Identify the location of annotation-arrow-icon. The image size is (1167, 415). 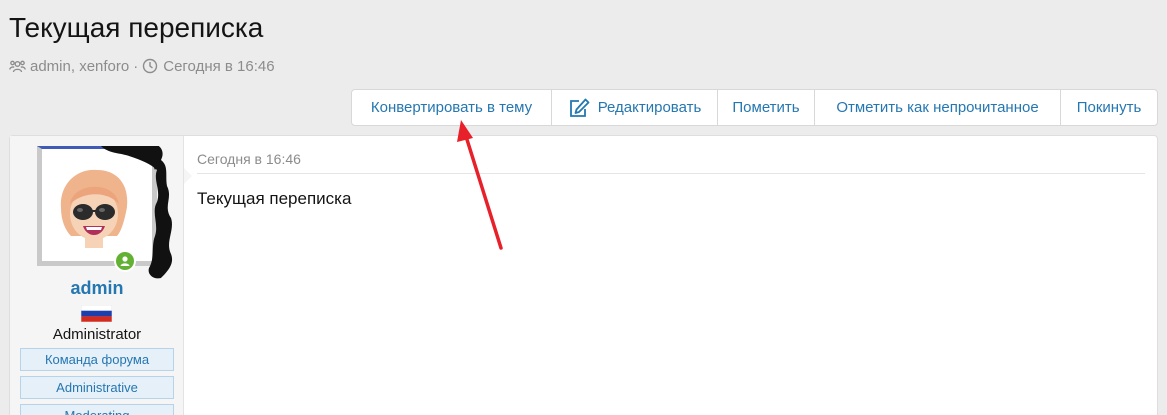
(480, 185).